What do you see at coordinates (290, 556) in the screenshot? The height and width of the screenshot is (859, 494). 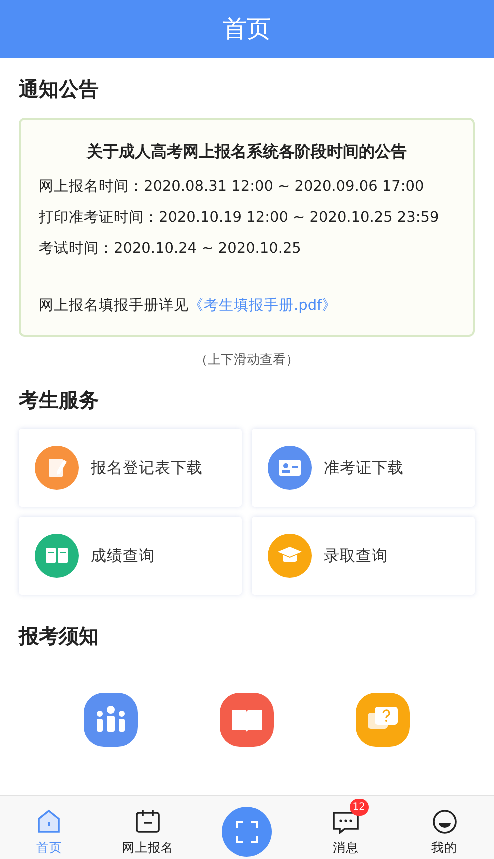 I see `cap-icon` at bounding box center [290, 556].